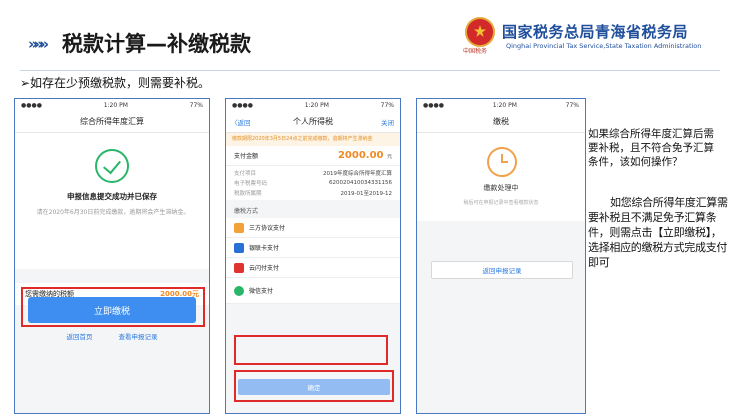 Image resolution: width=738 pixels, height=420 pixels. Describe the element at coordinates (239, 227) in the screenshot. I see `tripartite-icon` at that location.